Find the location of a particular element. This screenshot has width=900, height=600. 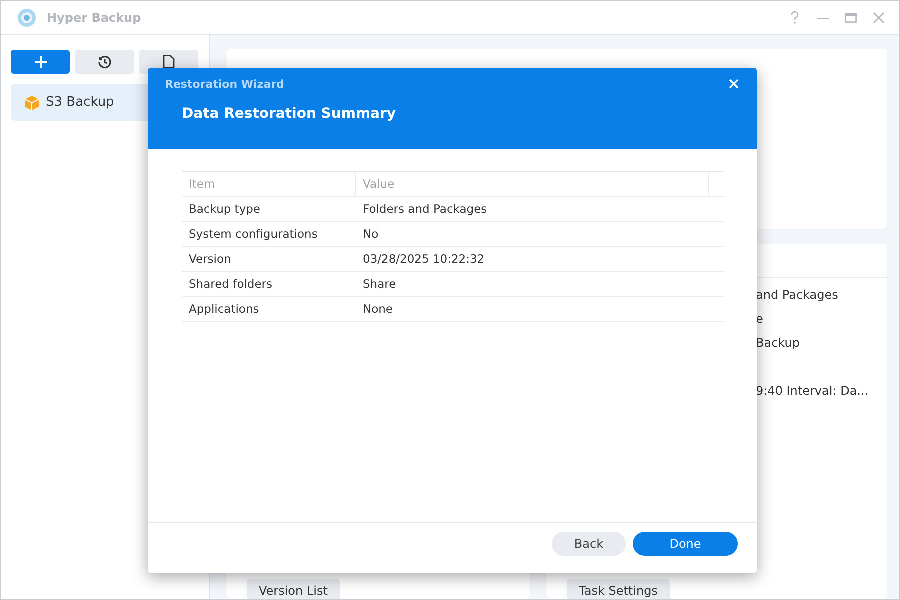

version-list-button: Version List is located at coordinates (293, 589).